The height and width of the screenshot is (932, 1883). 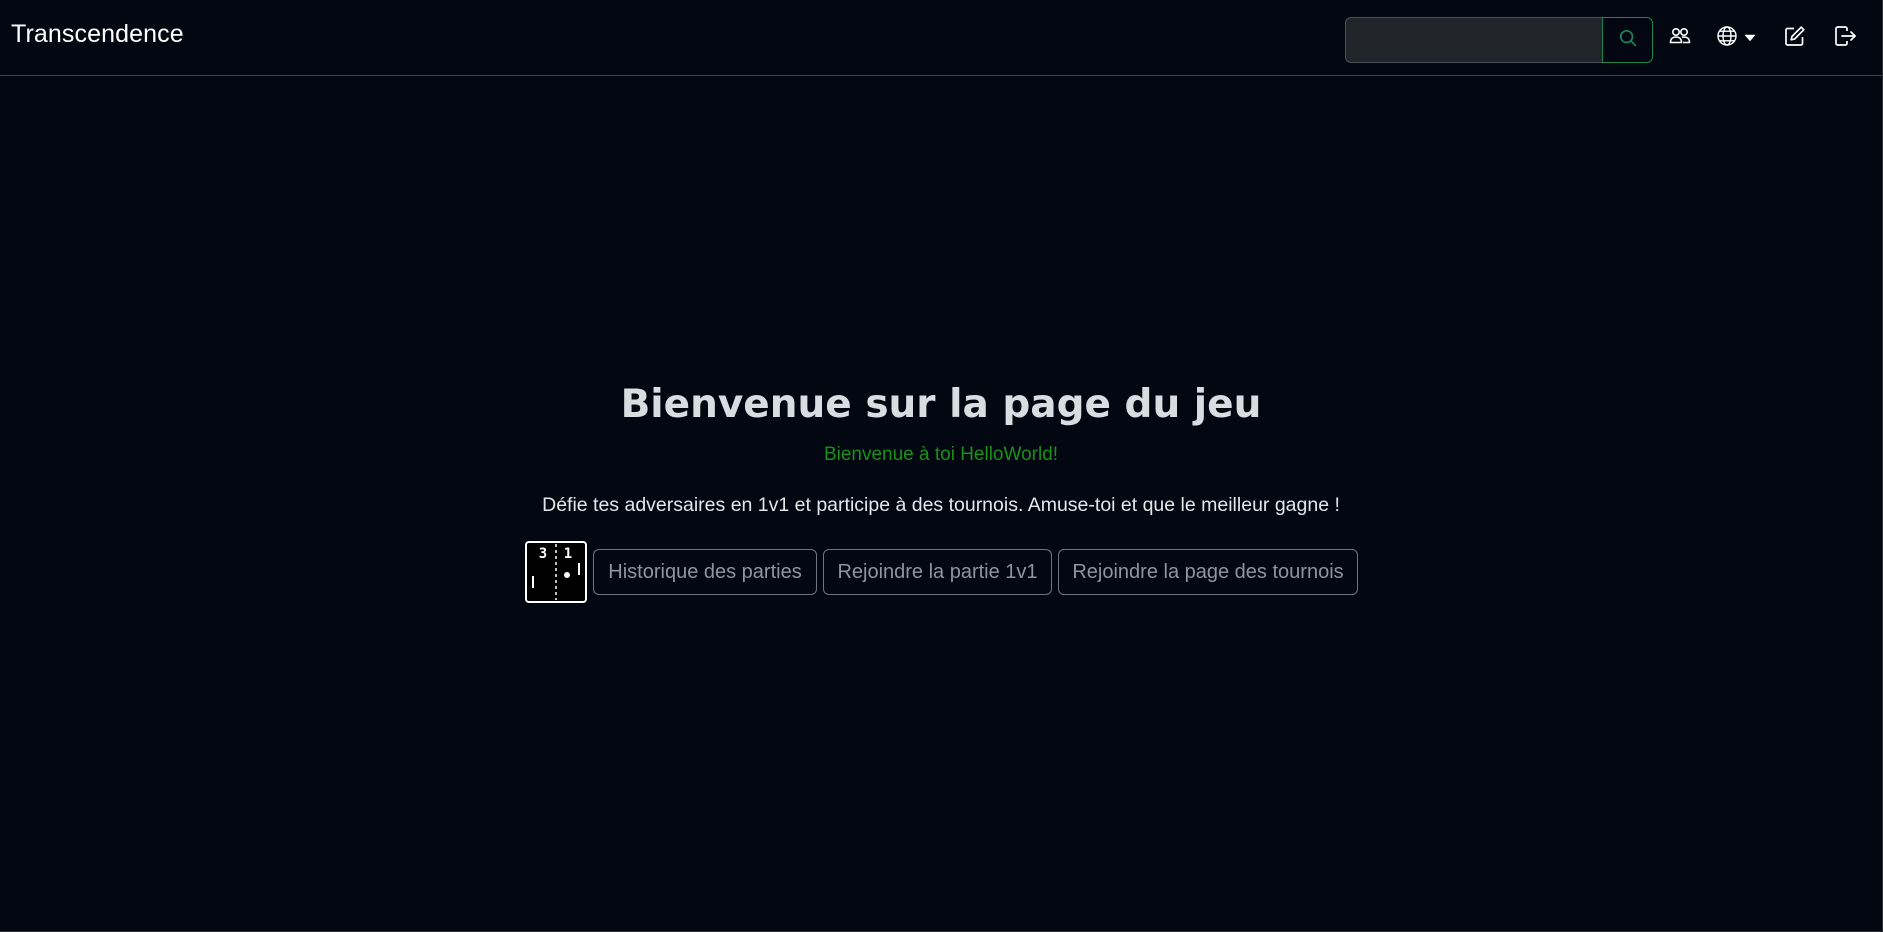 I want to click on left-paddle, so click(x=533, y=582).